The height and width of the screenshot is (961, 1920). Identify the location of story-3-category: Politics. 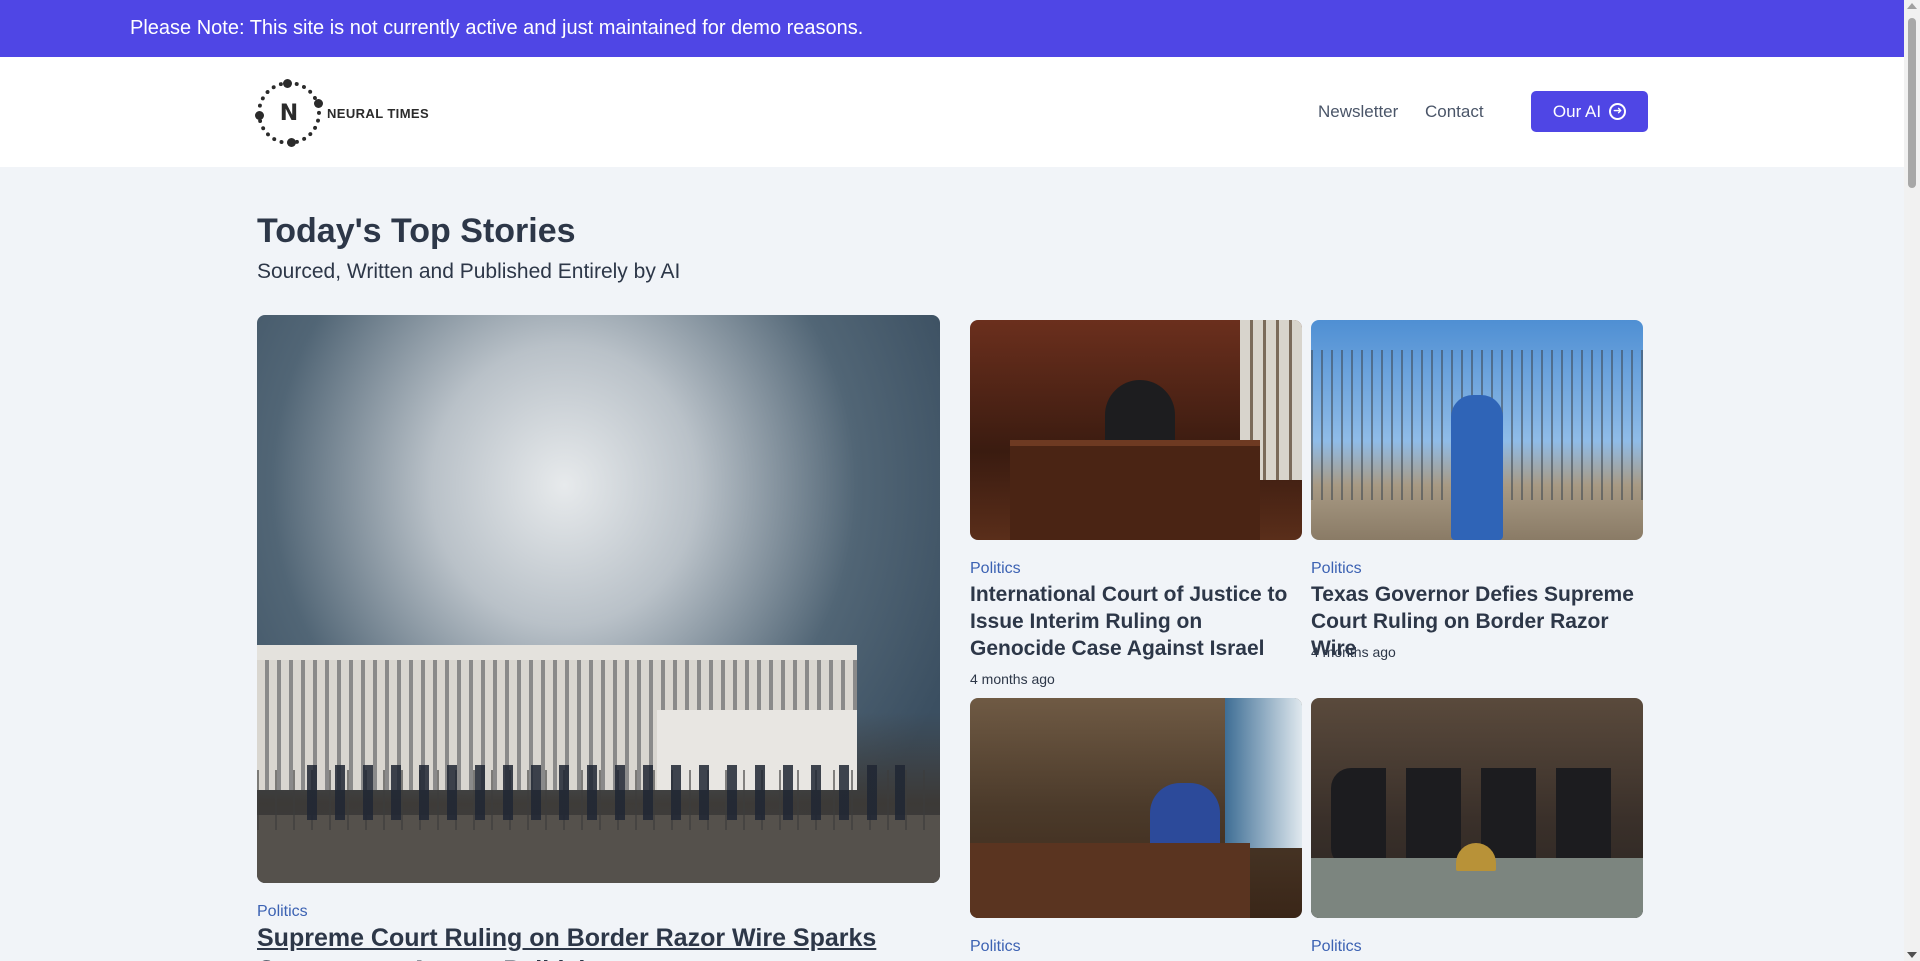
(995, 947).